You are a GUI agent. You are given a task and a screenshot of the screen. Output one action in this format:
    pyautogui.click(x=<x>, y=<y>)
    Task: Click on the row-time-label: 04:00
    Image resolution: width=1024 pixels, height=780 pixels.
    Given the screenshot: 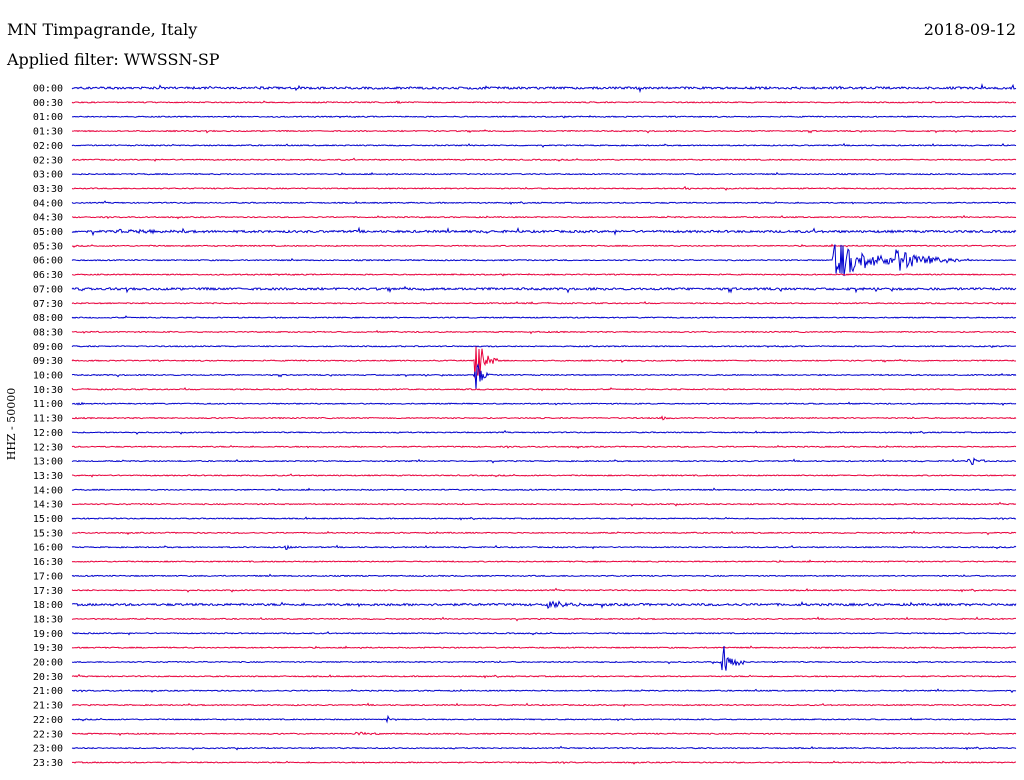 What is the action you would take?
    pyautogui.click(x=48, y=203)
    